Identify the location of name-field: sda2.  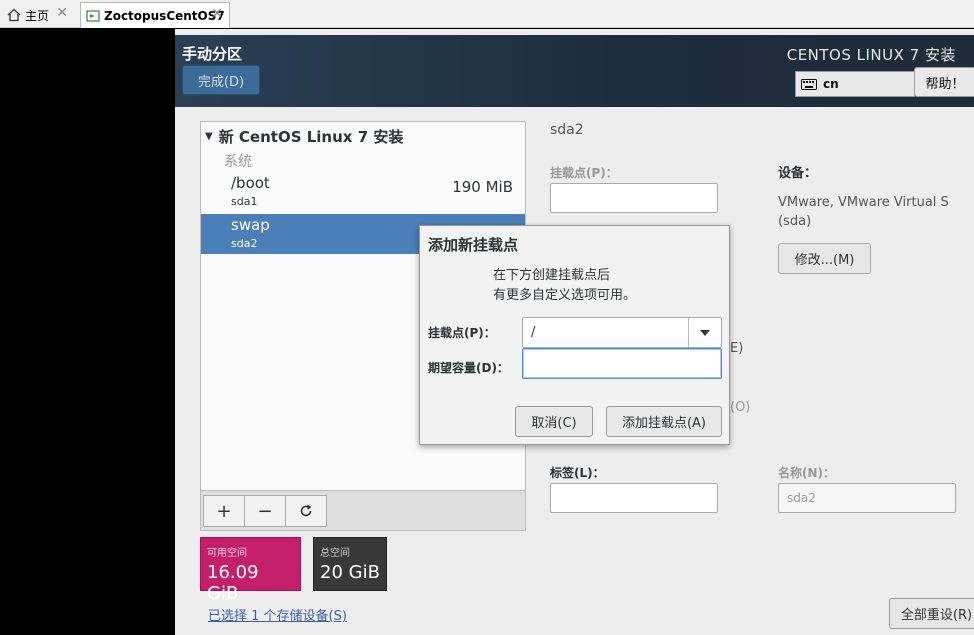
(867, 498).